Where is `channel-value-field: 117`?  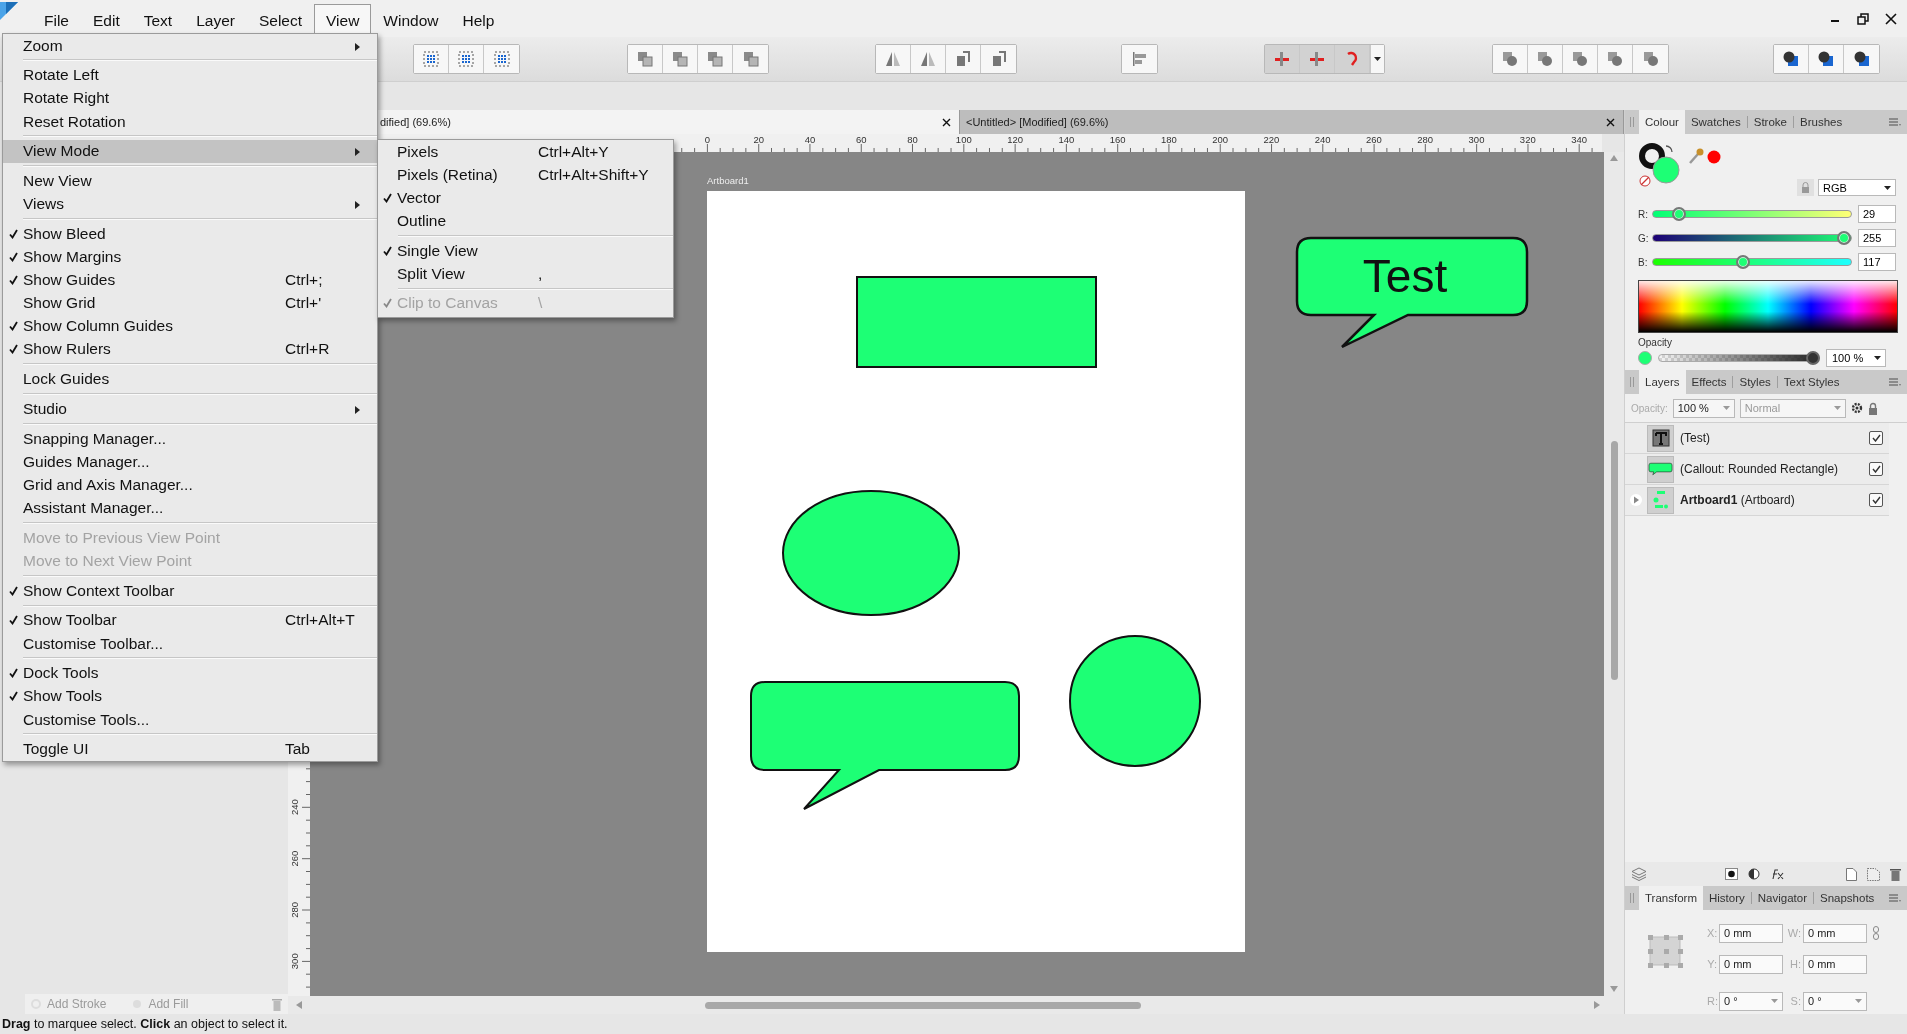
channel-value-field: 117 is located at coordinates (1877, 262).